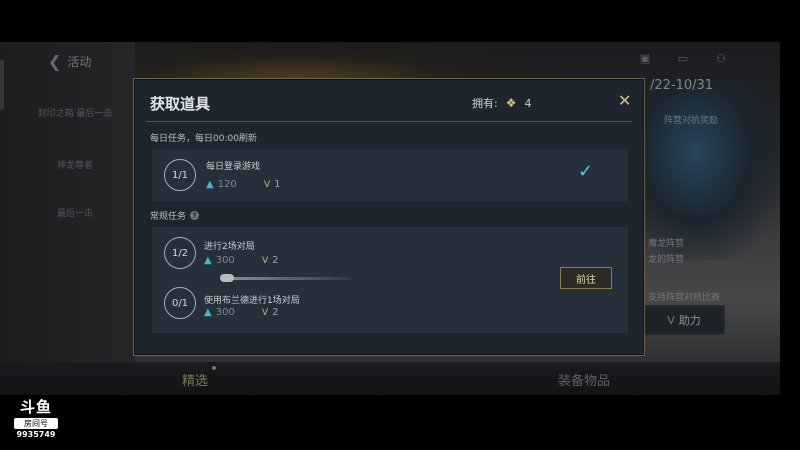  Describe the element at coordinates (180, 175) in the screenshot. I see `task-progress: 1/1` at that location.